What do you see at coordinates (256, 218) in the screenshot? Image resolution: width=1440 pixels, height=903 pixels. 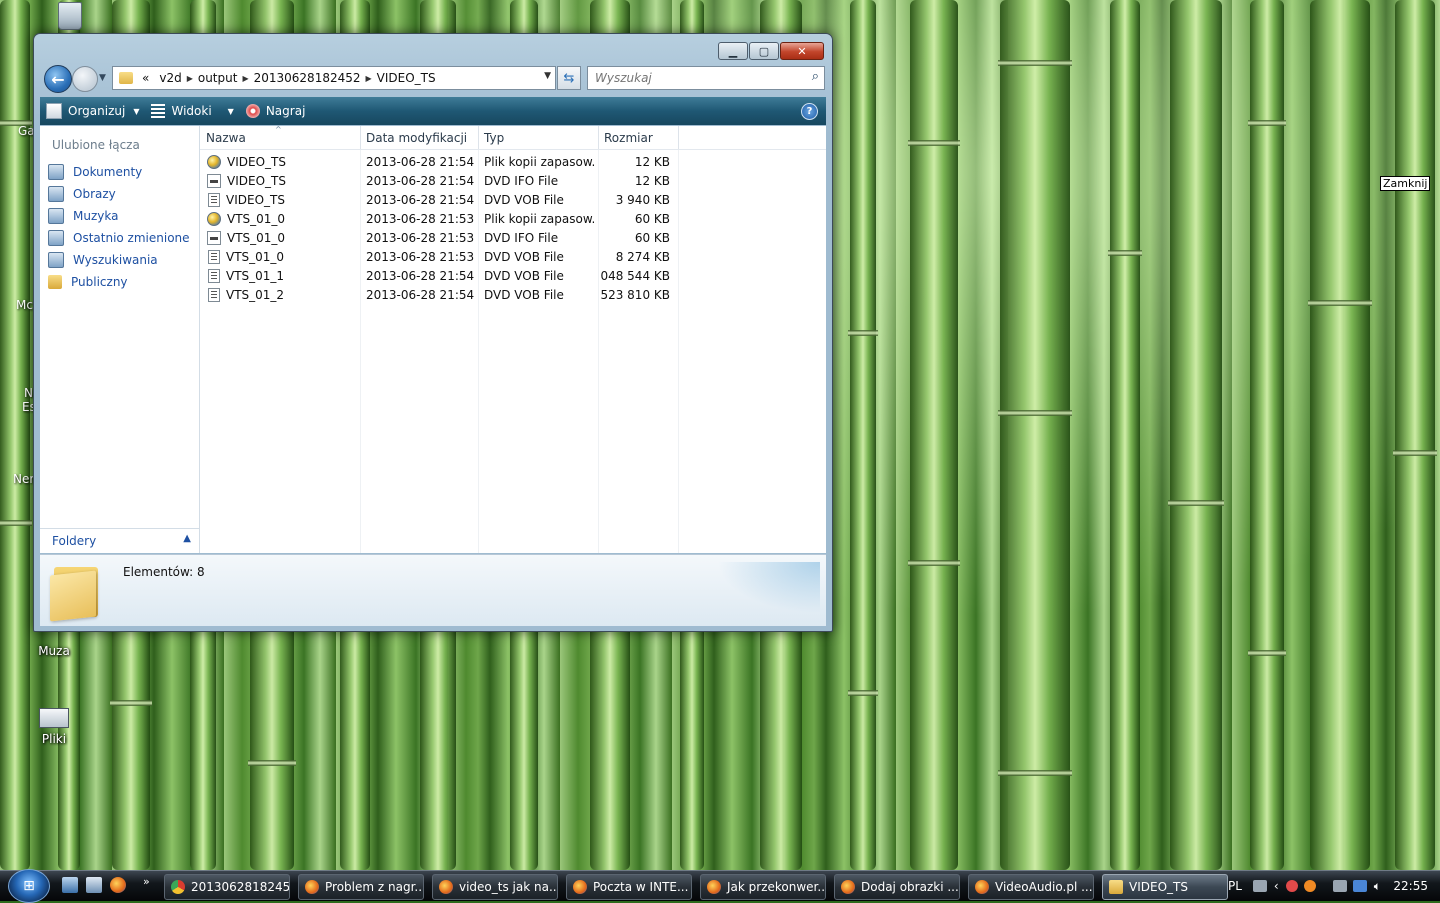 I see `file-name: VTS_01_0` at bounding box center [256, 218].